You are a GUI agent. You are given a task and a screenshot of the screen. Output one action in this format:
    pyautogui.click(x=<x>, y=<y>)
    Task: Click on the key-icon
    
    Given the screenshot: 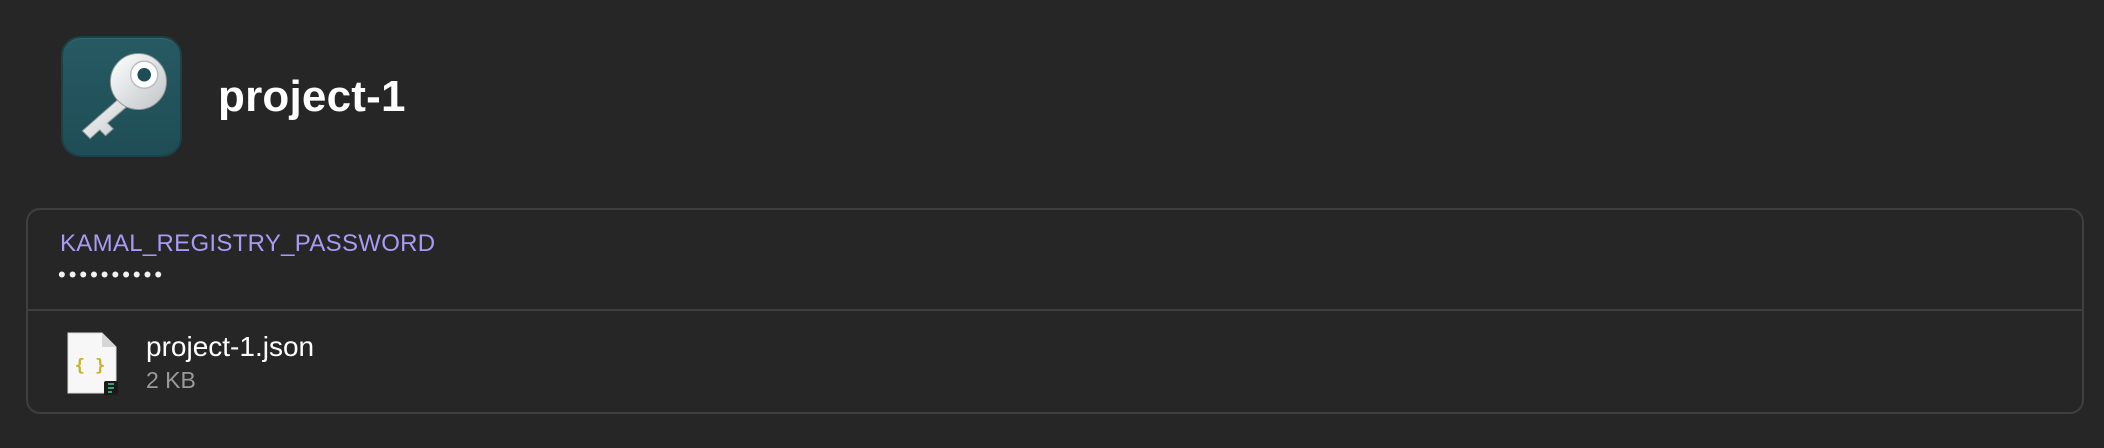 What is the action you would take?
    pyautogui.click(x=121, y=96)
    